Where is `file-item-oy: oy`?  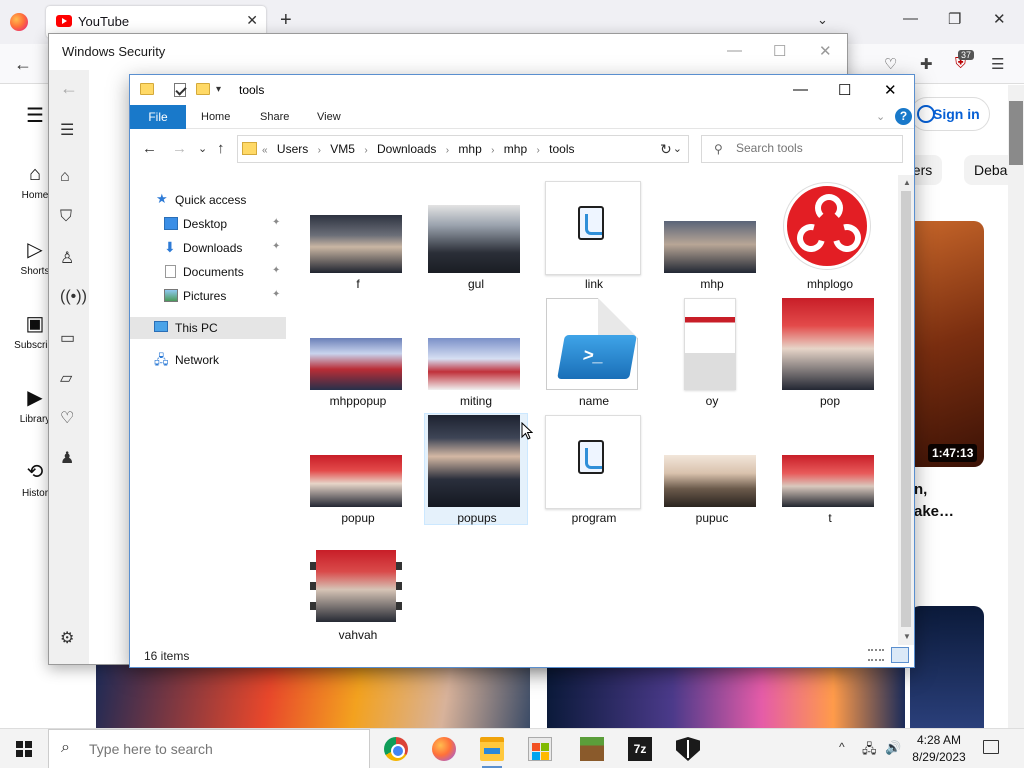
file-item-oy: oy is located at coordinates (712, 352).